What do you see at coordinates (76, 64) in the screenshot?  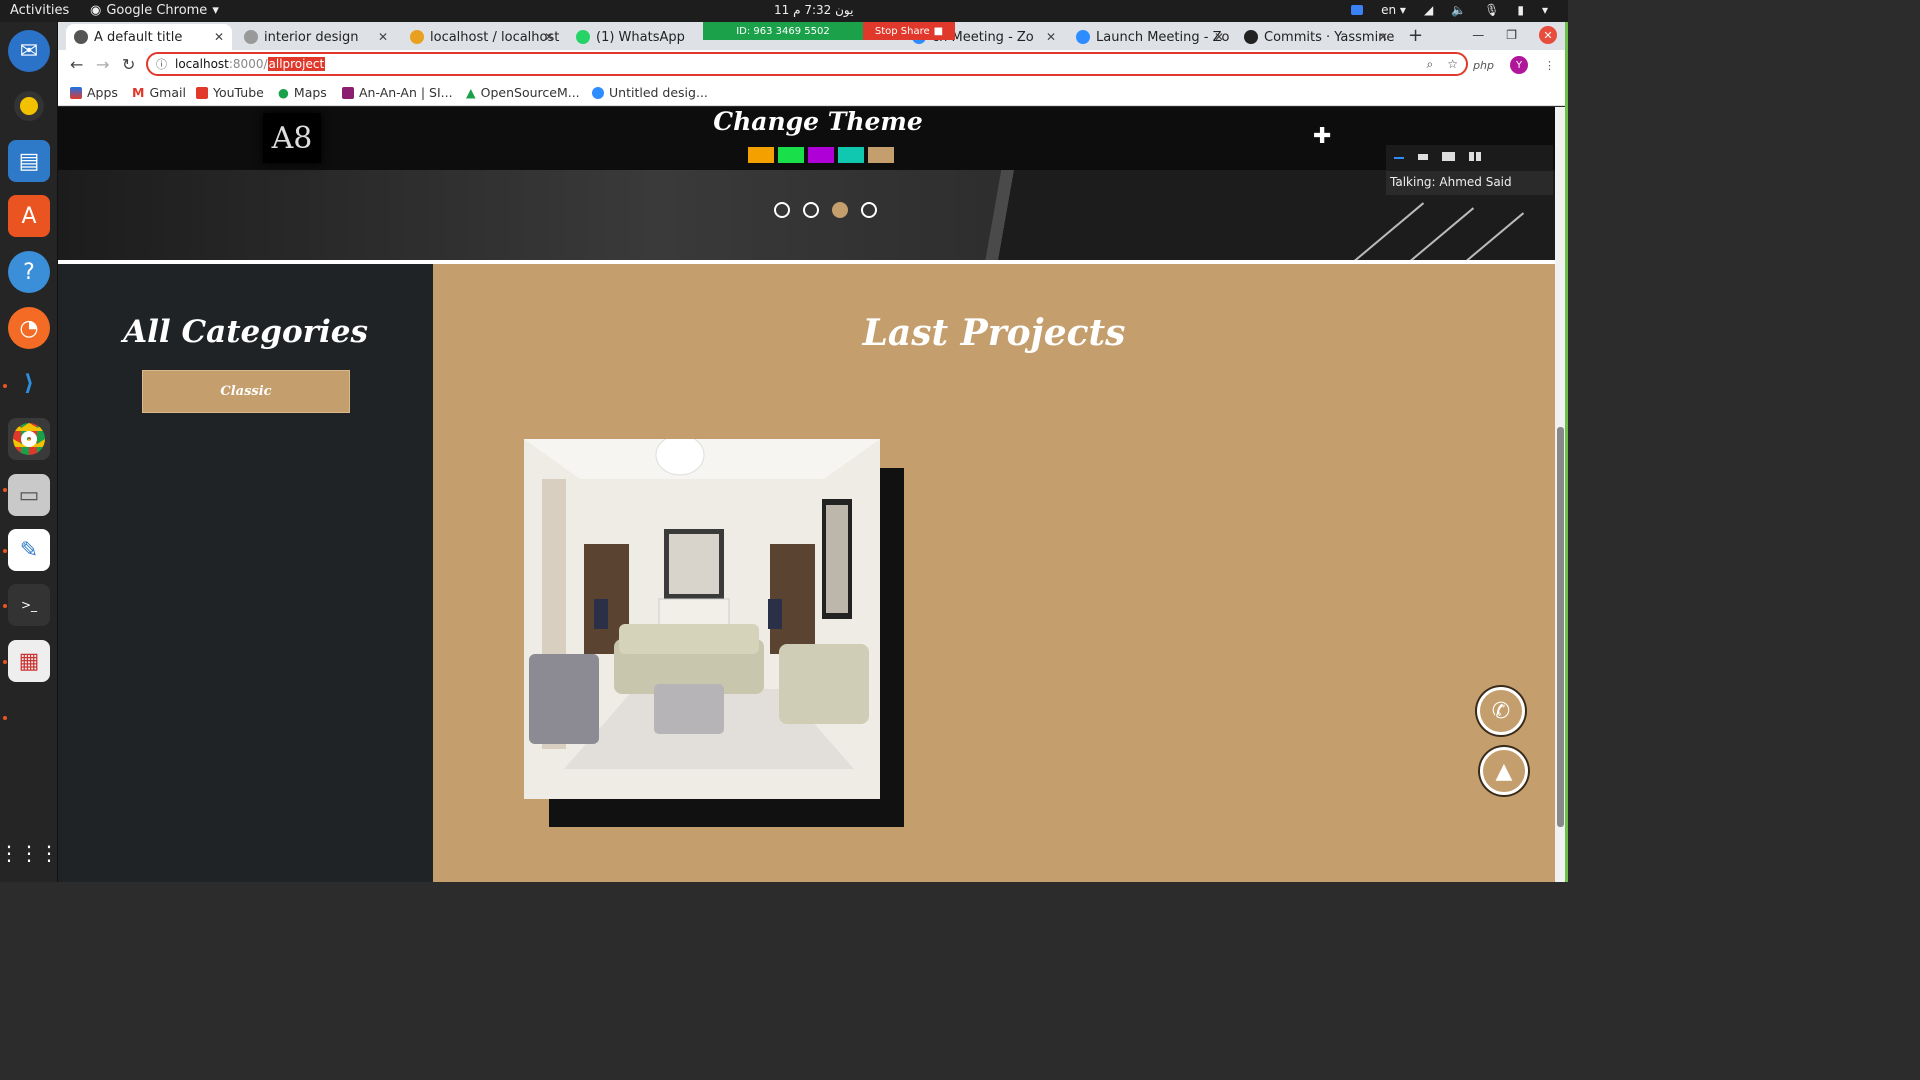 I see `back-icon: ←` at bounding box center [76, 64].